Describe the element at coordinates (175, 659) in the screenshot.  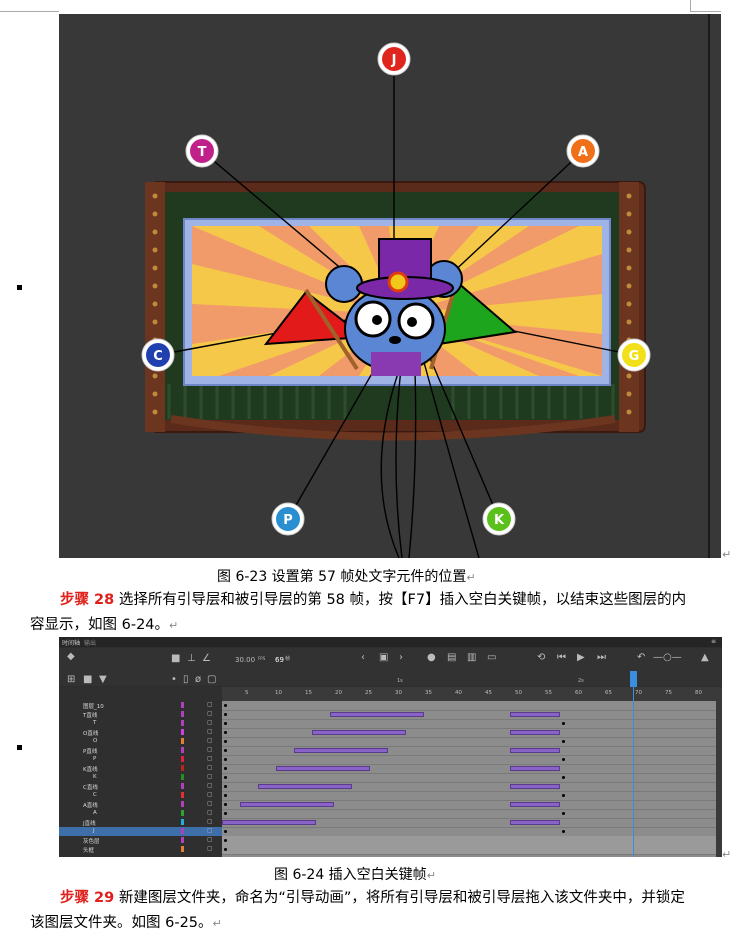
I see `camera-icon: ■` at that location.